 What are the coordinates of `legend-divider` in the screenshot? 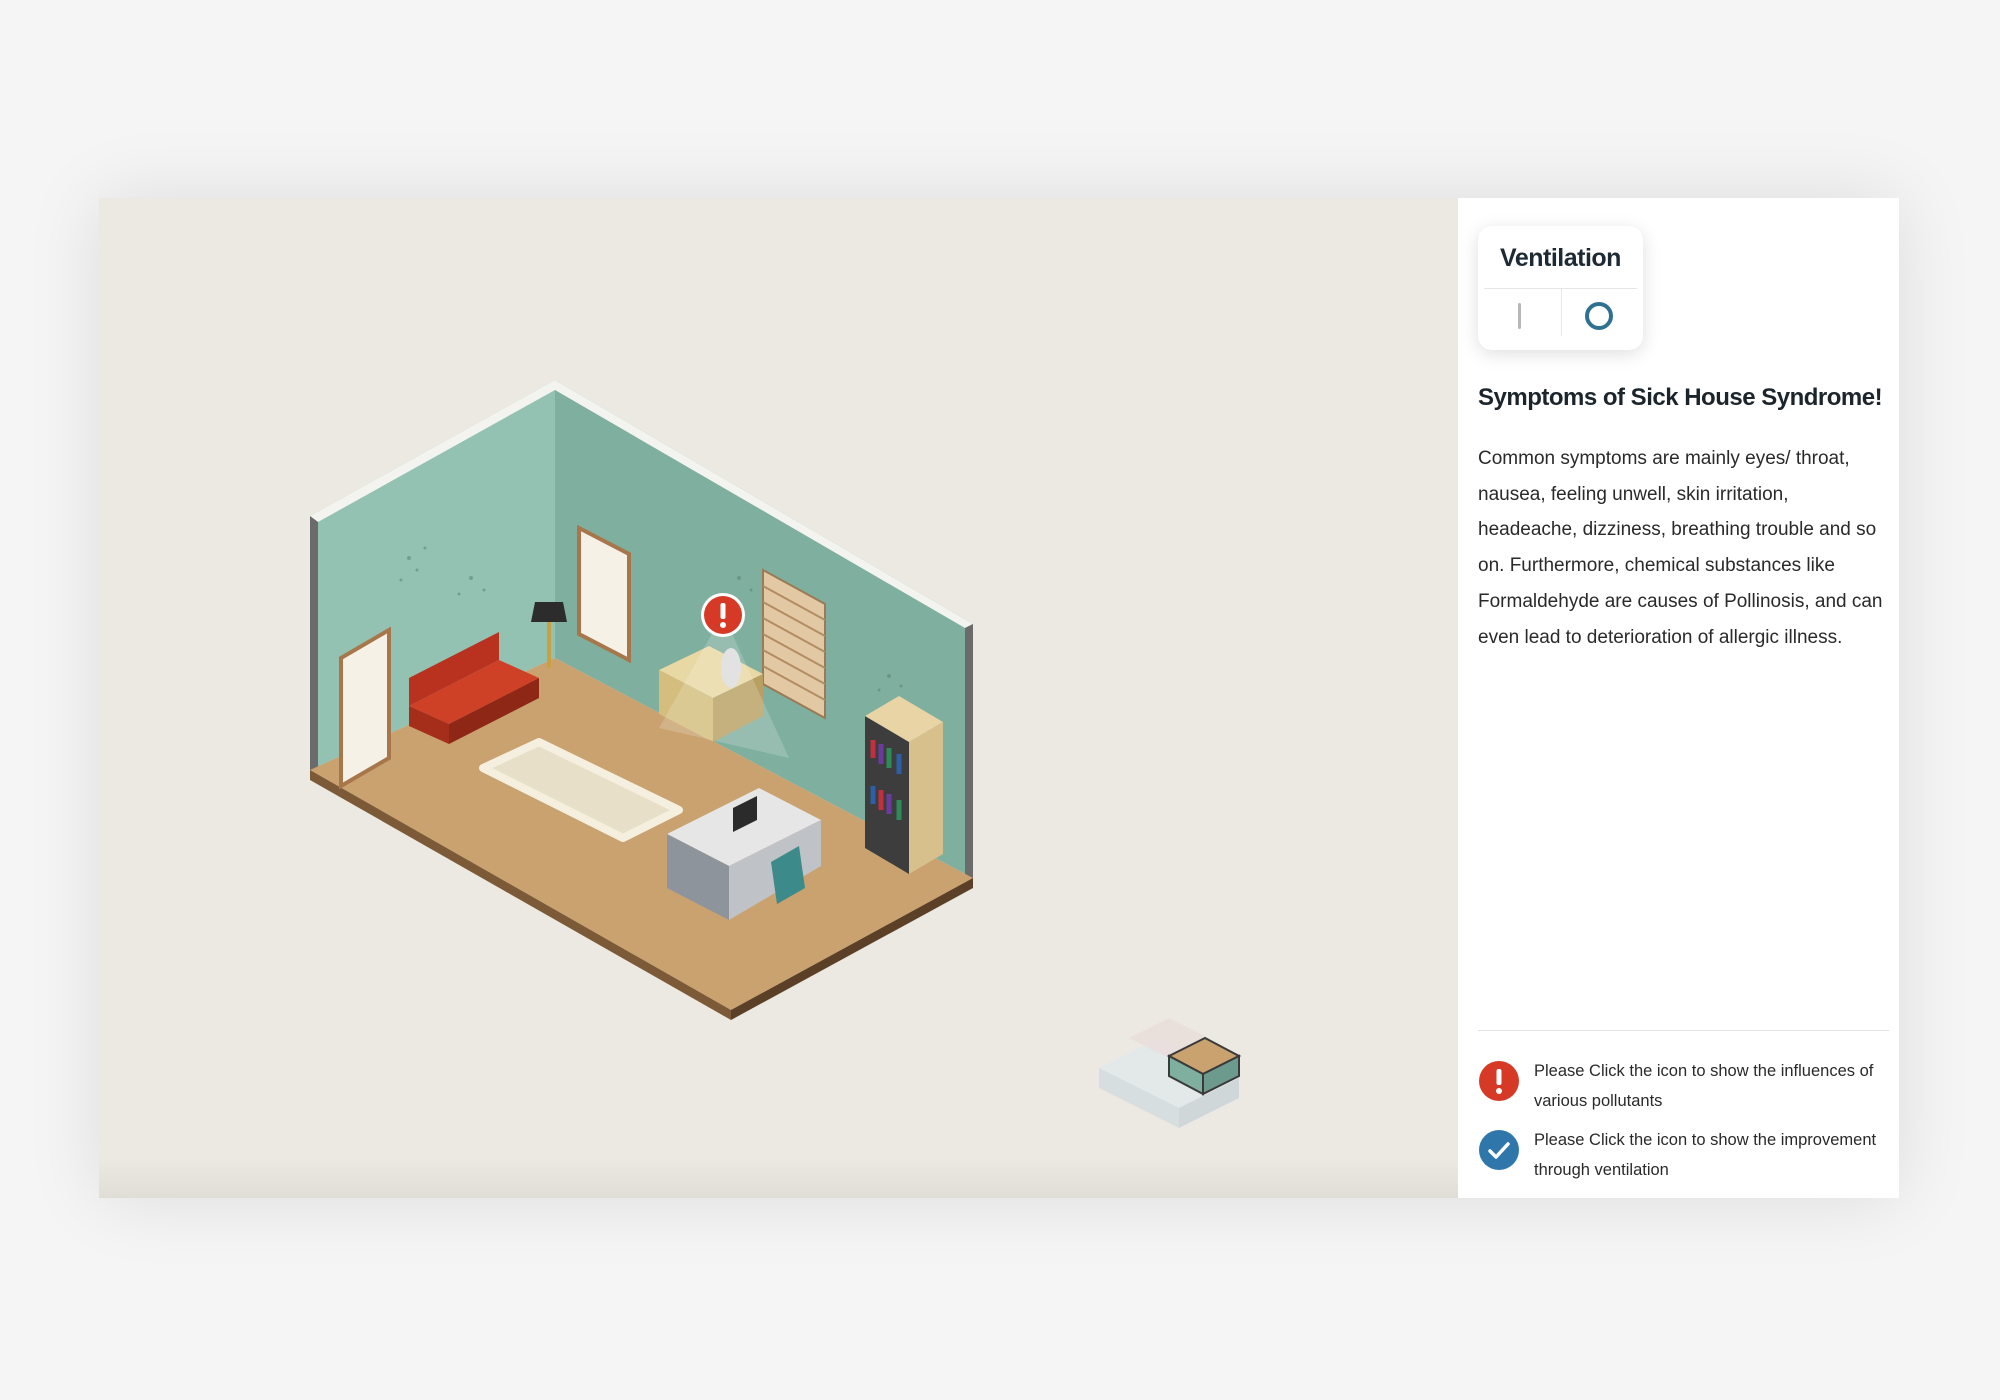 It's located at (1683, 1030).